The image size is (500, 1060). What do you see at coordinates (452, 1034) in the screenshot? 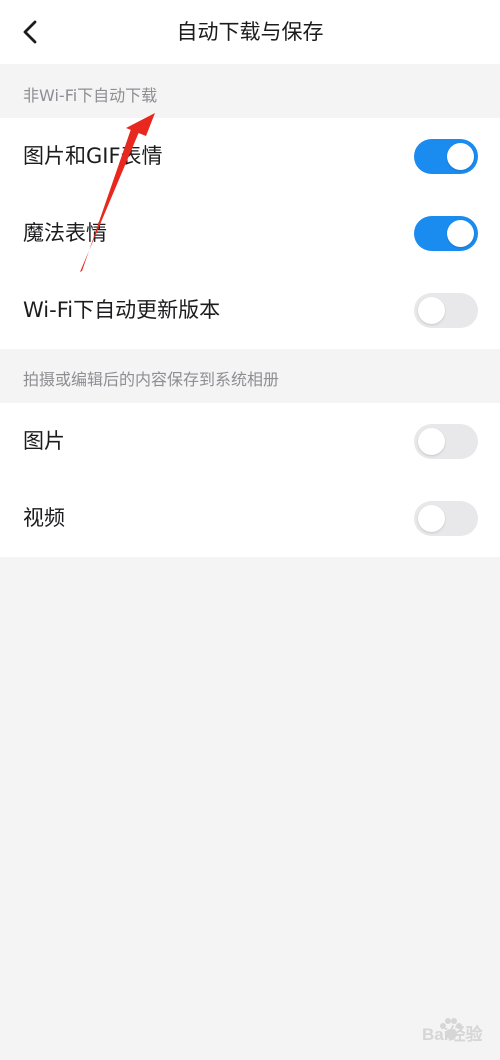
I see `watermark-text: Bai经验` at bounding box center [452, 1034].